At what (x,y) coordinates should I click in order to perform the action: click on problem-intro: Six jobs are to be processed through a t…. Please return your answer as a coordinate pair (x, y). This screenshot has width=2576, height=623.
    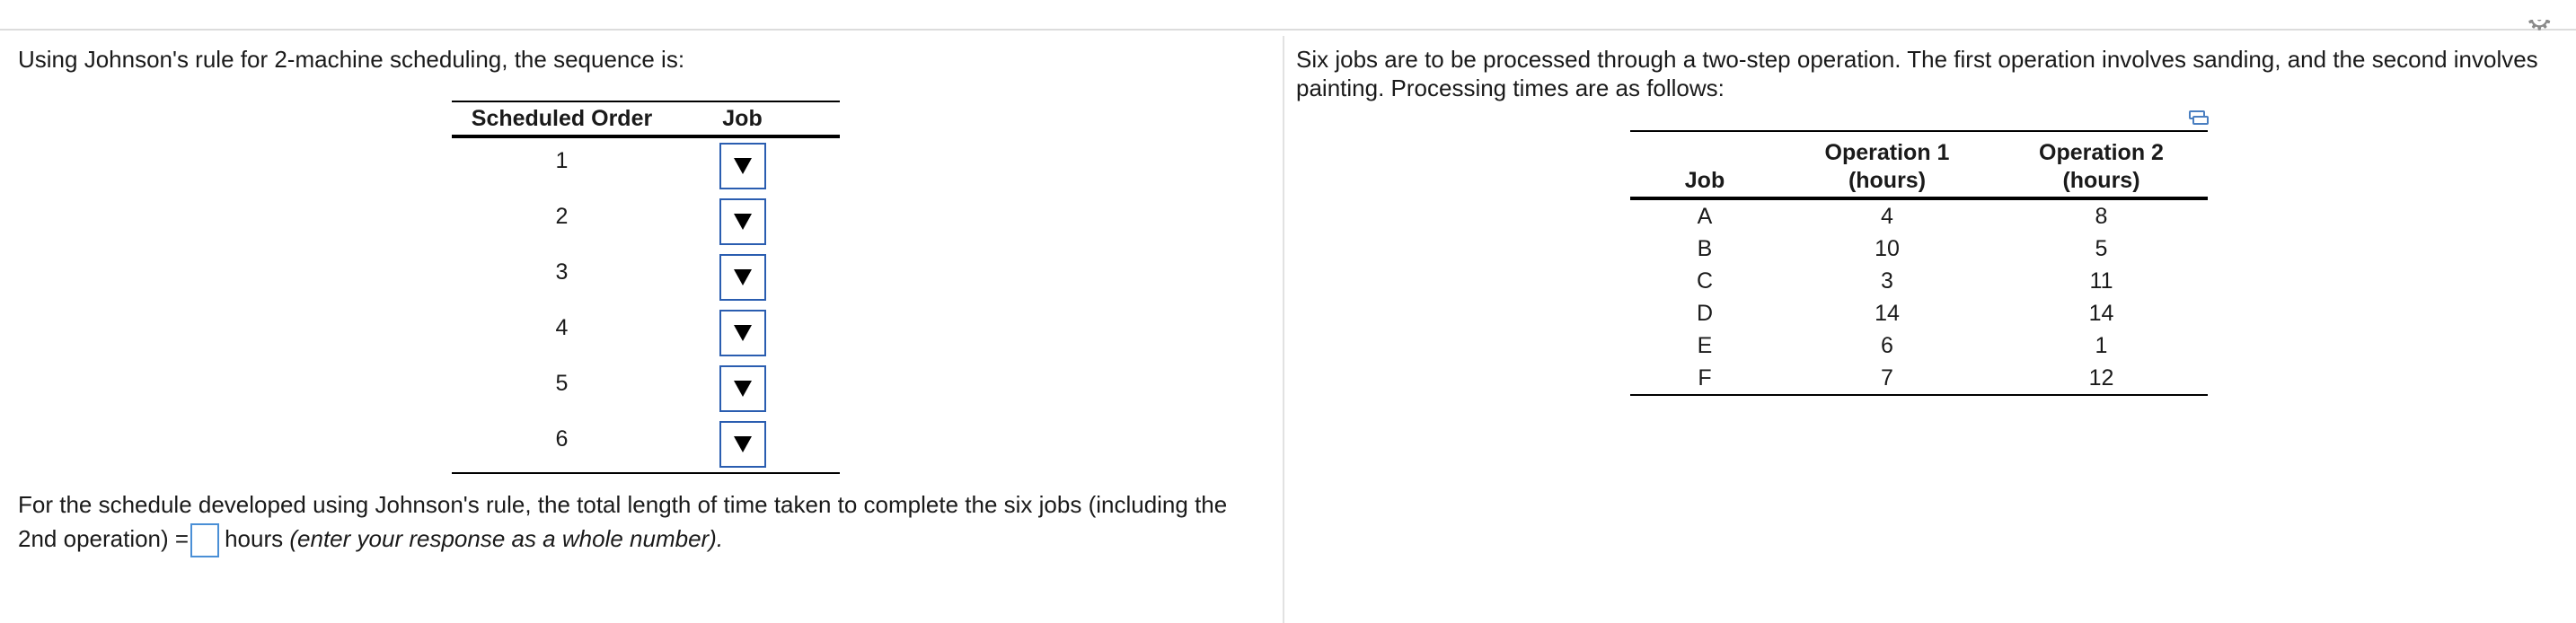
    Looking at the image, I should click on (1917, 73).